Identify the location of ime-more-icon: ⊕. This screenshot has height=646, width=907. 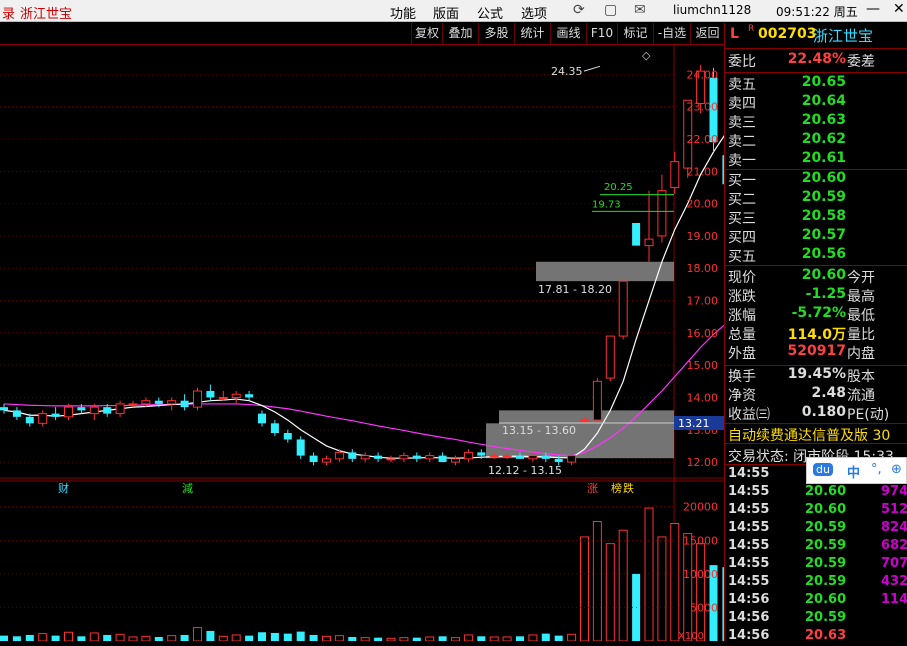
(896, 469).